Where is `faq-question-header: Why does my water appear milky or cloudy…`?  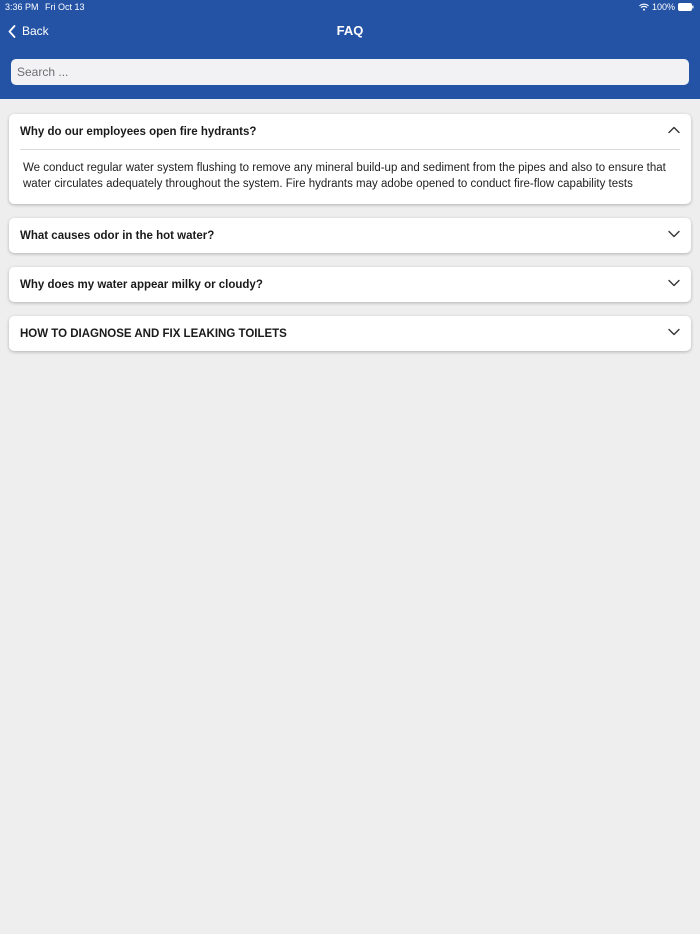 faq-question-header: Why does my water appear milky or cloudy… is located at coordinates (350, 284).